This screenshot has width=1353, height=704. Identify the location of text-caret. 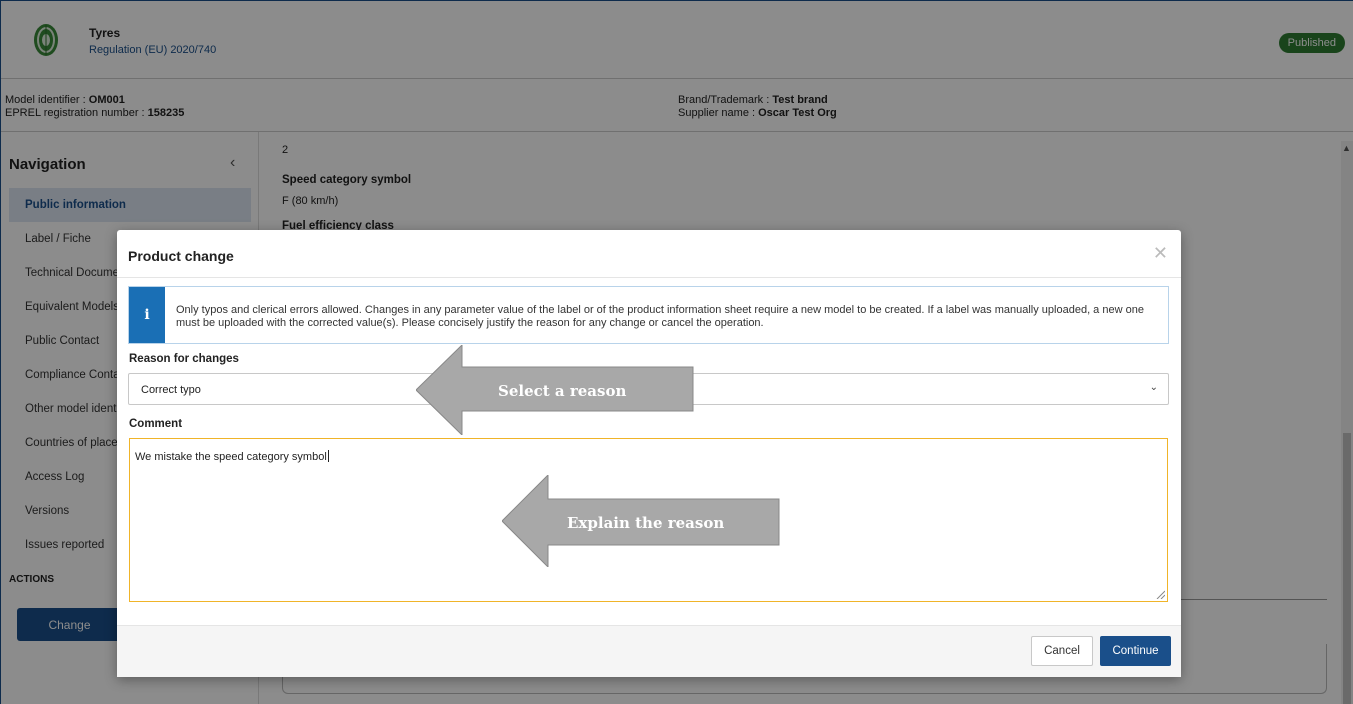
(328, 456).